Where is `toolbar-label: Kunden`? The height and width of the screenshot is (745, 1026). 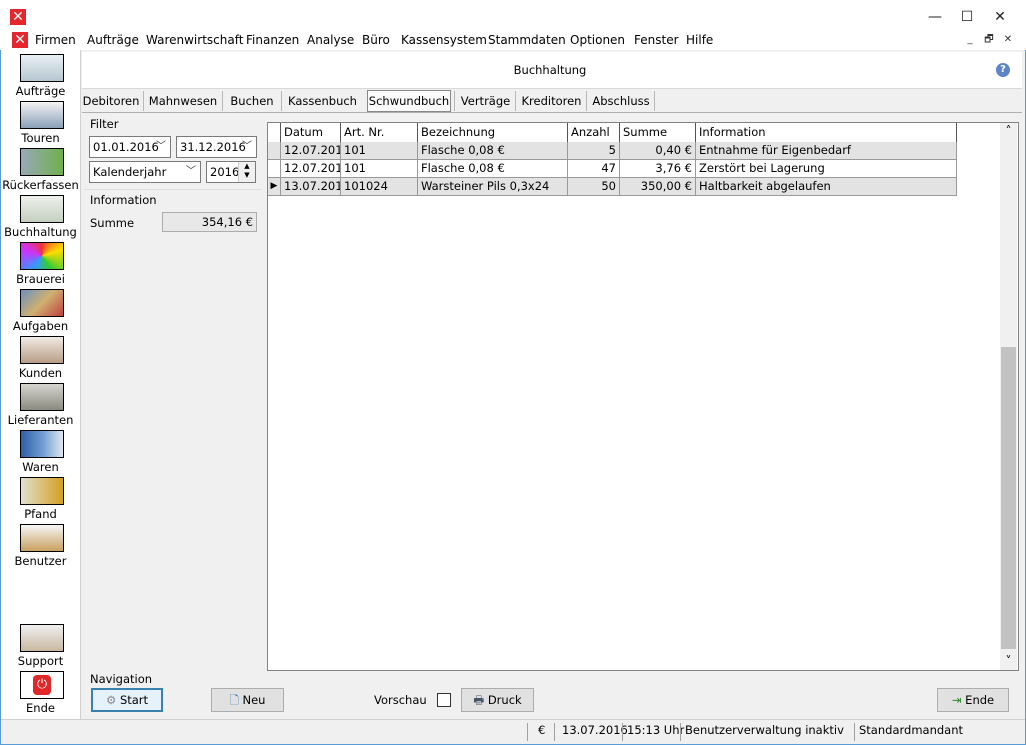
toolbar-label: Kunden is located at coordinates (40, 373).